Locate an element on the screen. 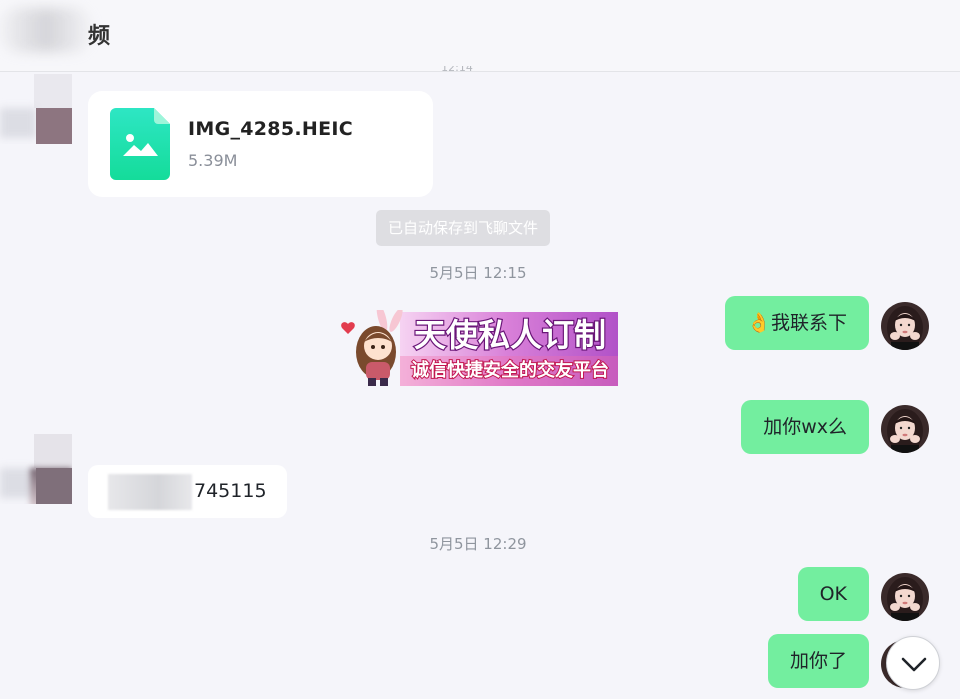 The width and height of the screenshot is (960, 699). scroll-to-bottom-button is located at coordinates (913, 663).